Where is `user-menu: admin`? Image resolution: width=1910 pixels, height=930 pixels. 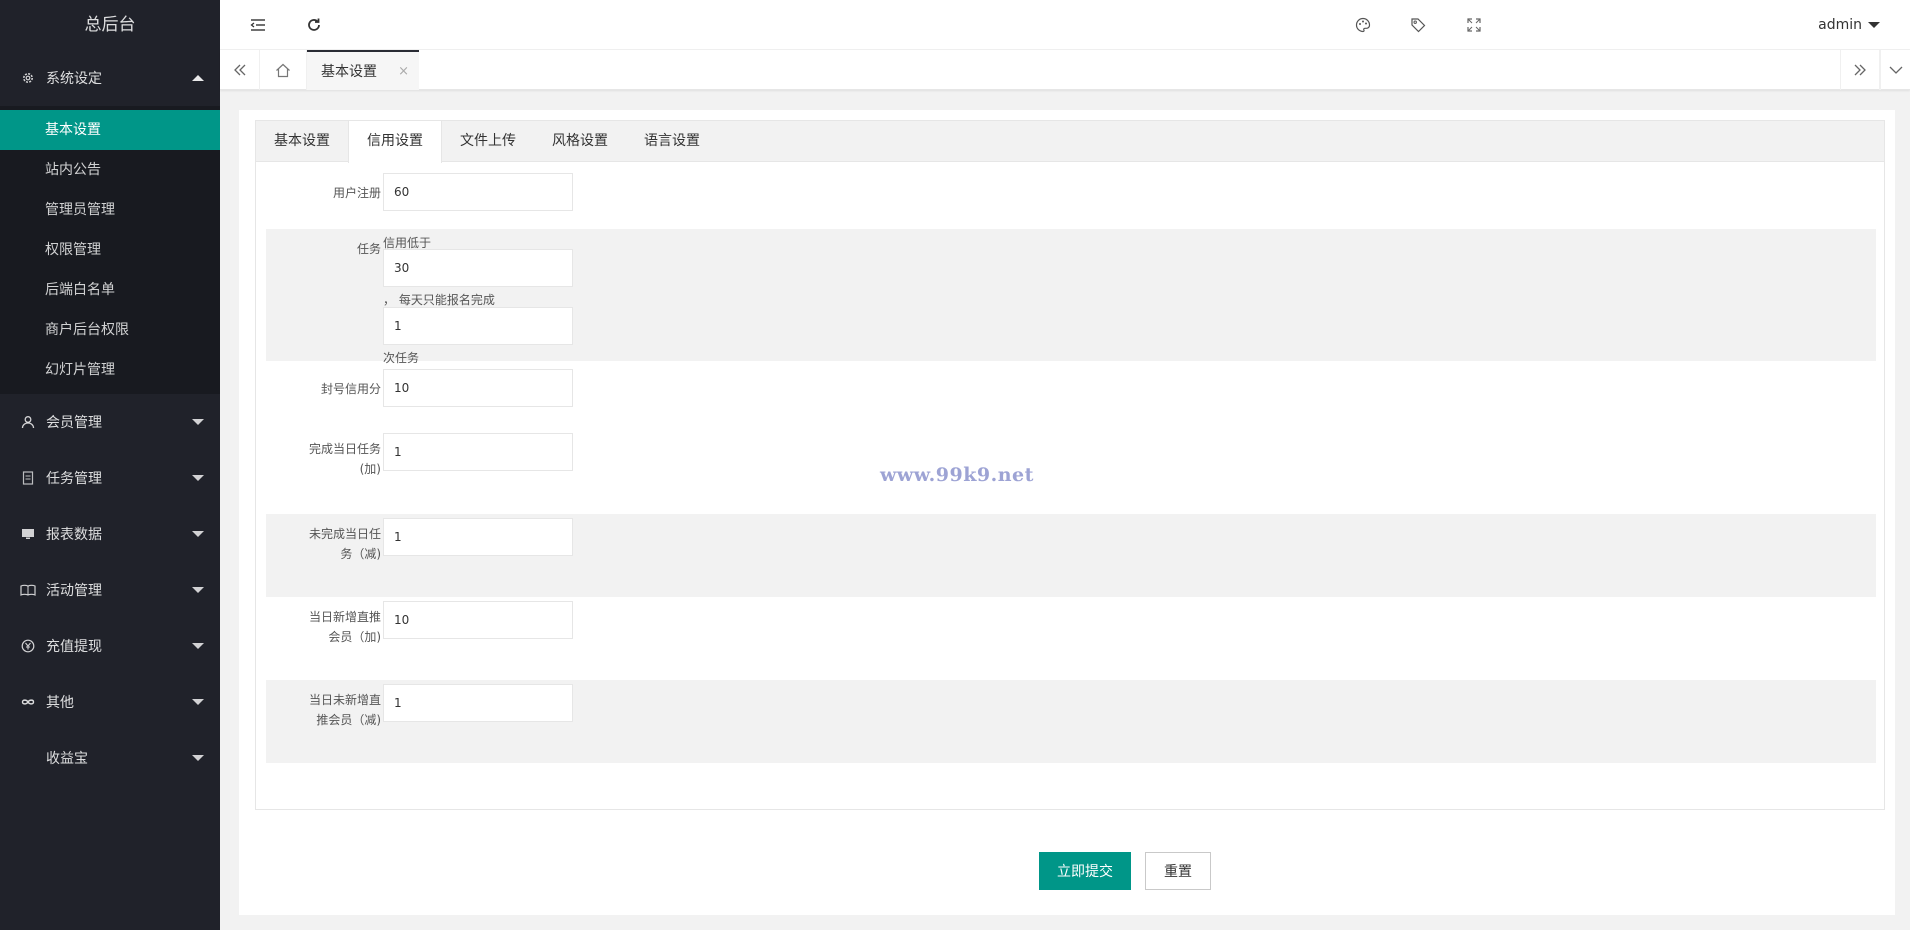 user-menu: admin is located at coordinates (1849, 25).